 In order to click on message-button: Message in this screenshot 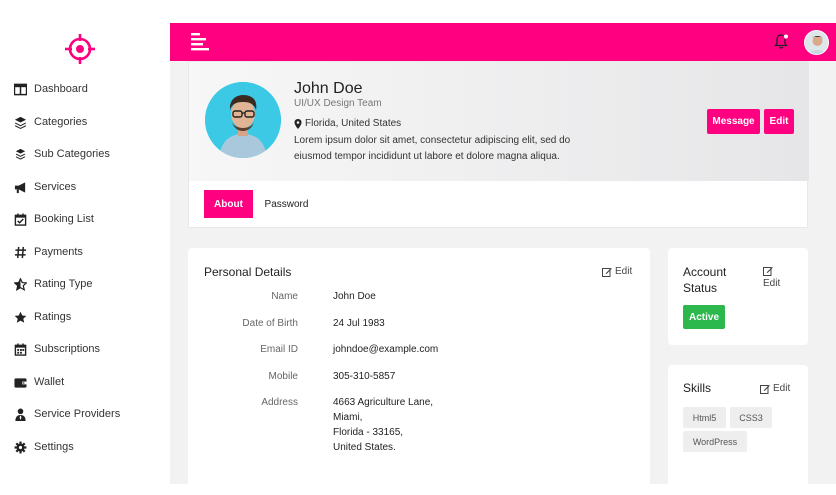, I will do `click(733, 121)`.